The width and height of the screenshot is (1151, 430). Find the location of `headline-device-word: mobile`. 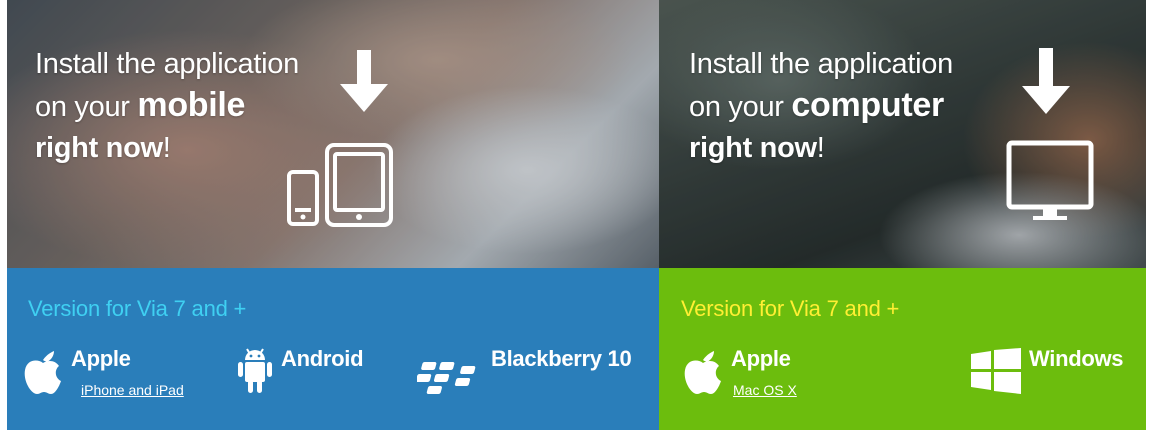

headline-device-word: mobile is located at coordinates (191, 105).